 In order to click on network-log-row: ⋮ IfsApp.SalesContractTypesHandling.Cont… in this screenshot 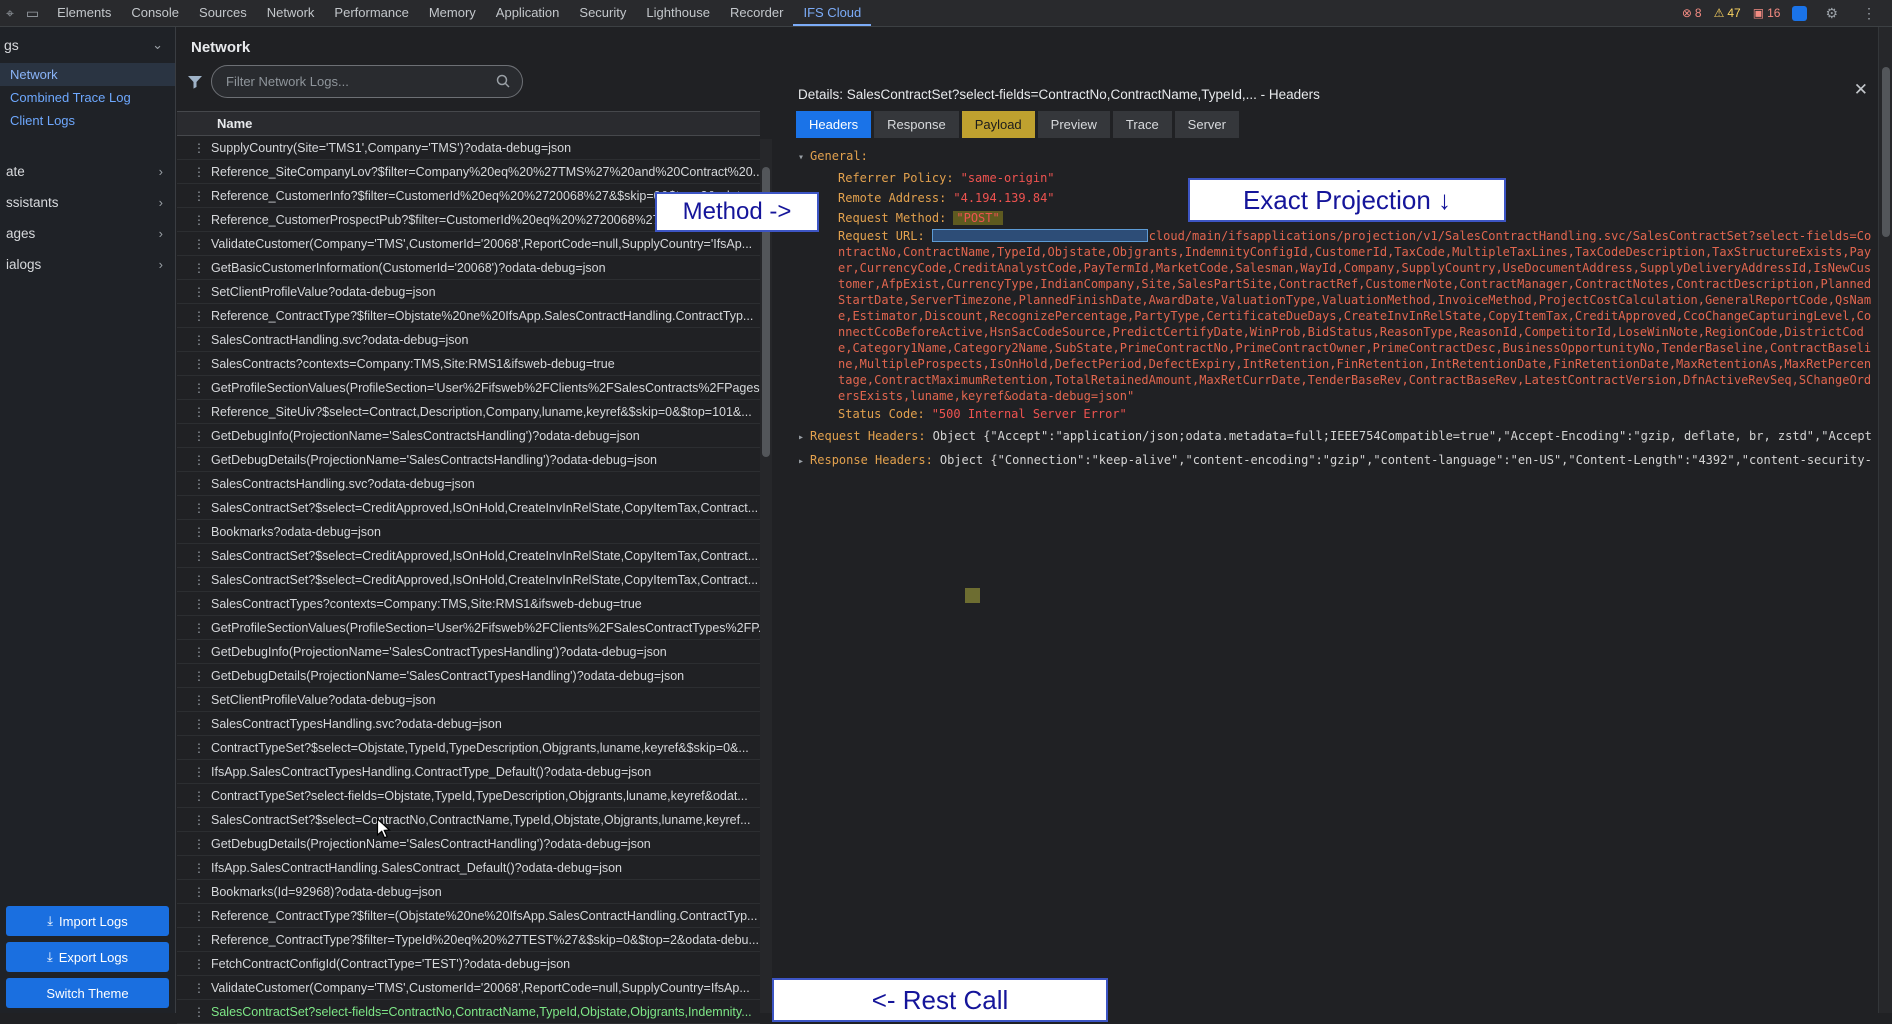, I will do `click(468, 772)`.